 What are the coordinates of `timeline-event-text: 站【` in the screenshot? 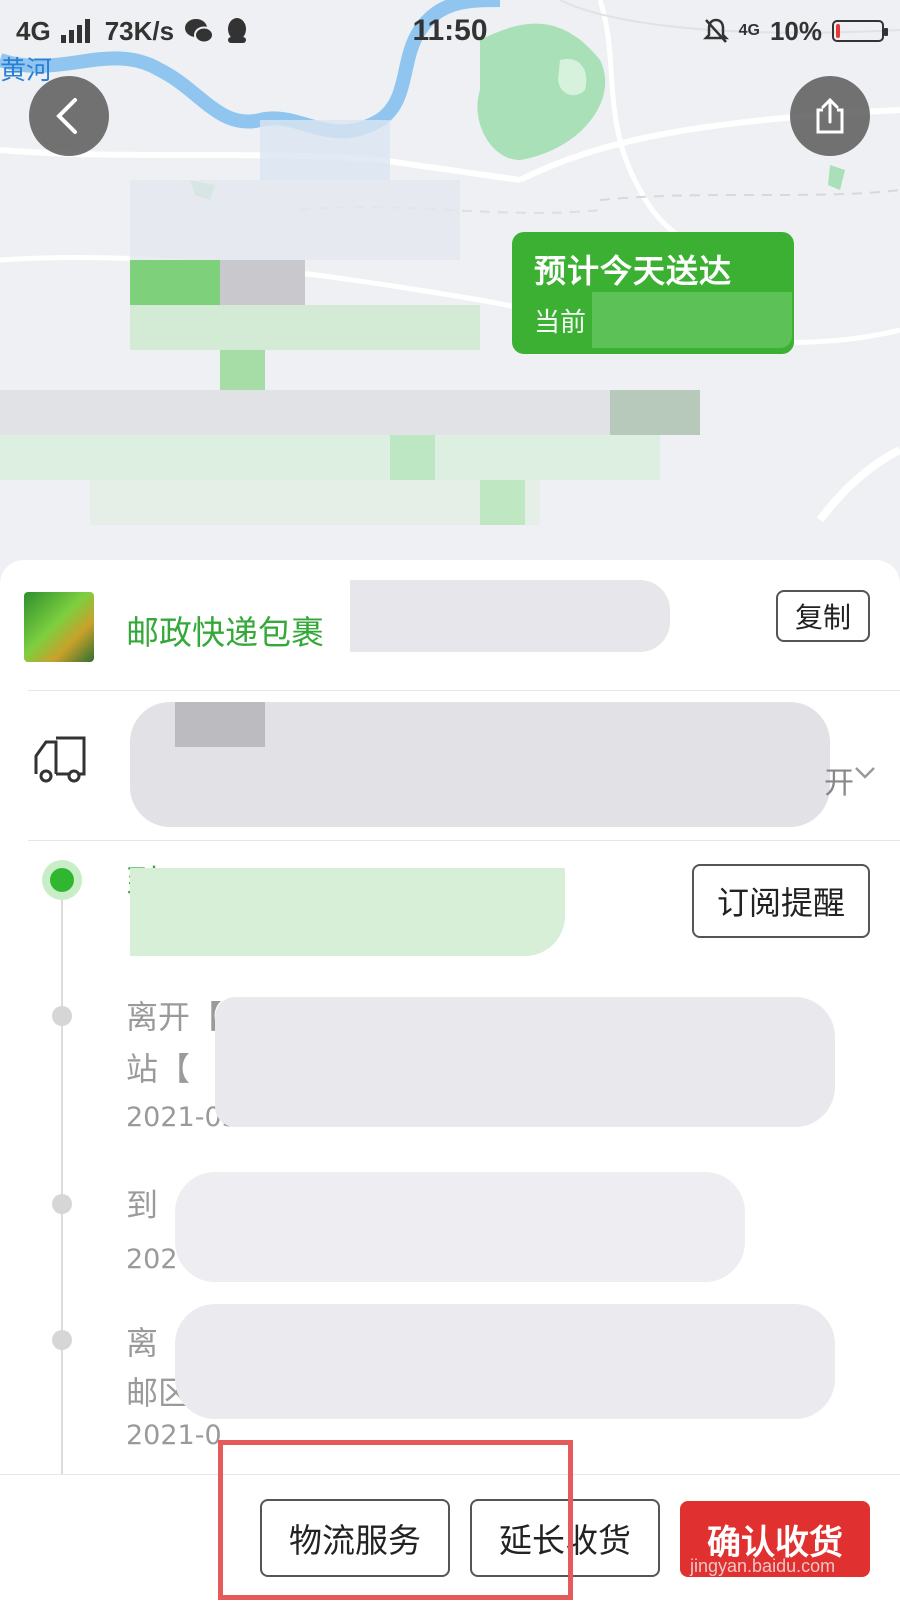 It's located at (158, 1069).